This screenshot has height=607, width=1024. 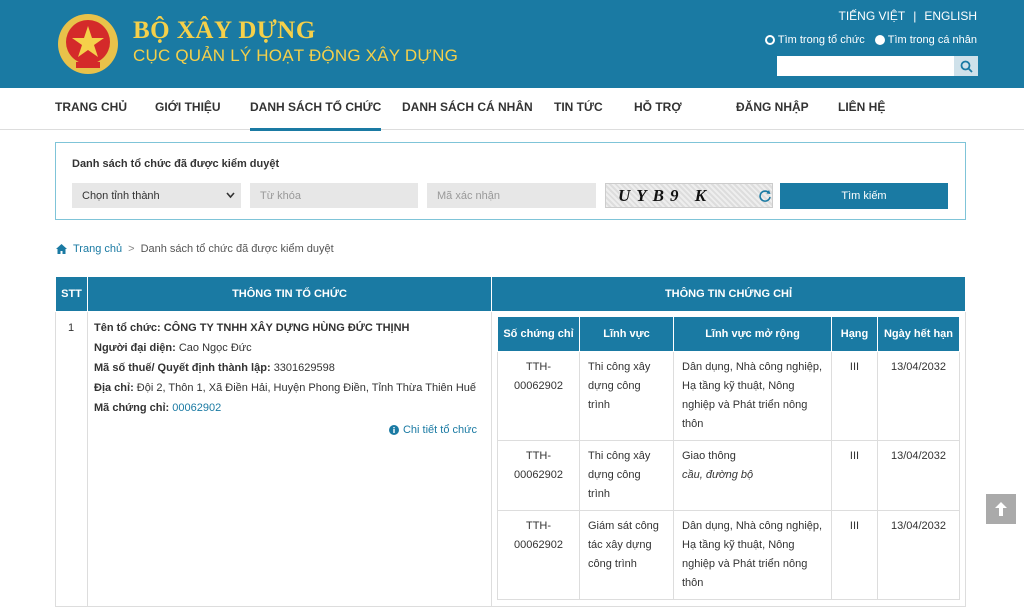 What do you see at coordinates (173, 348) in the screenshot?
I see `org-rep-line: Người đại diện: Cao Ngọc Đức` at bounding box center [173, 348].